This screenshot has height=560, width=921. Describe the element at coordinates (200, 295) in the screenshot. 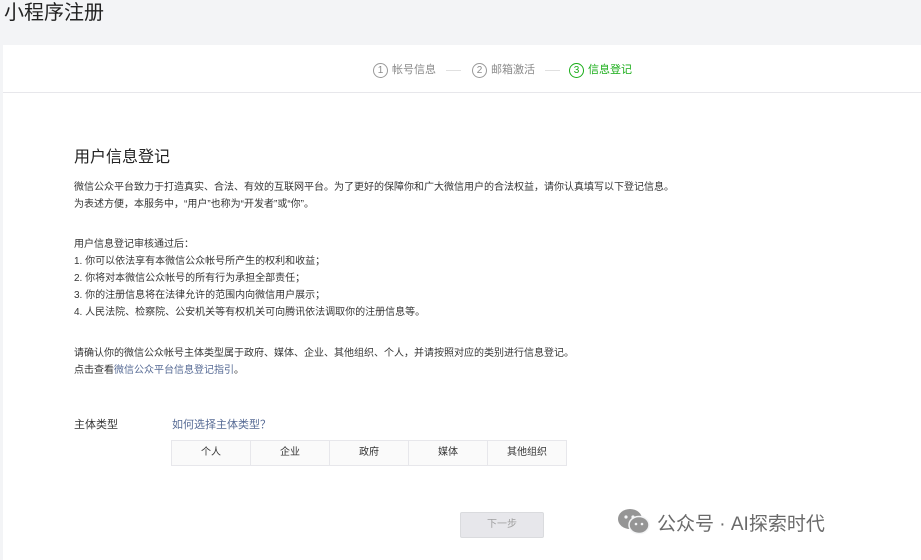

I see `after-pass-item: 3. 你的注册信息将在法律允许的范围内向微信用户展示；` at that location.